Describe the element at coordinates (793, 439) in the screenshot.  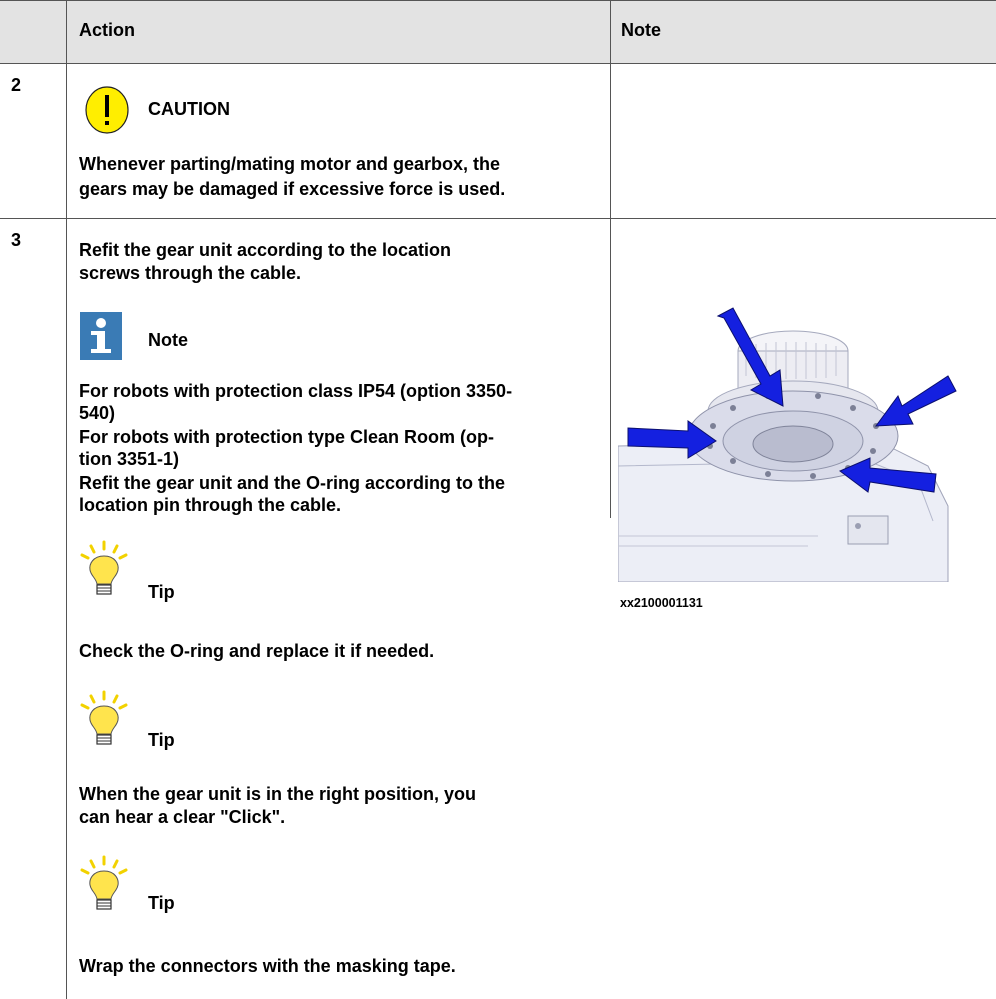
I see `gear-unit-illustration` at that location.